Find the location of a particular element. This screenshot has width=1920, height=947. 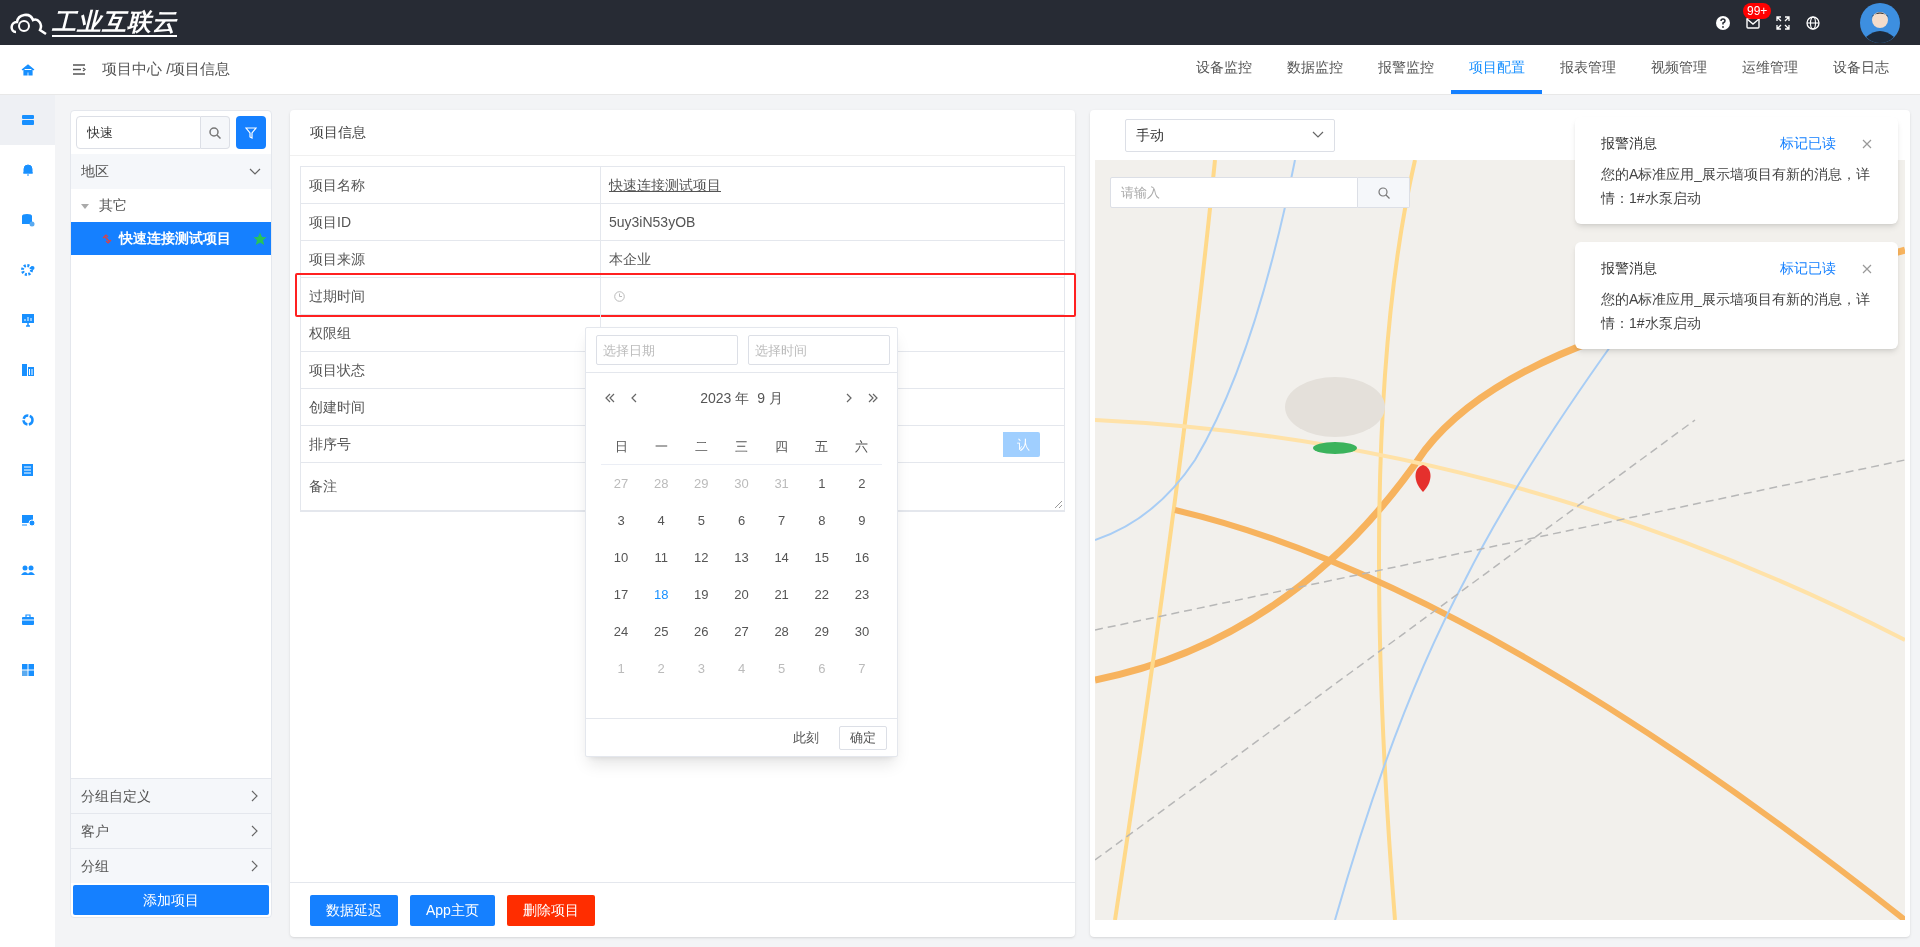

weekday-label: 一 is located at coordinates (661, 446).